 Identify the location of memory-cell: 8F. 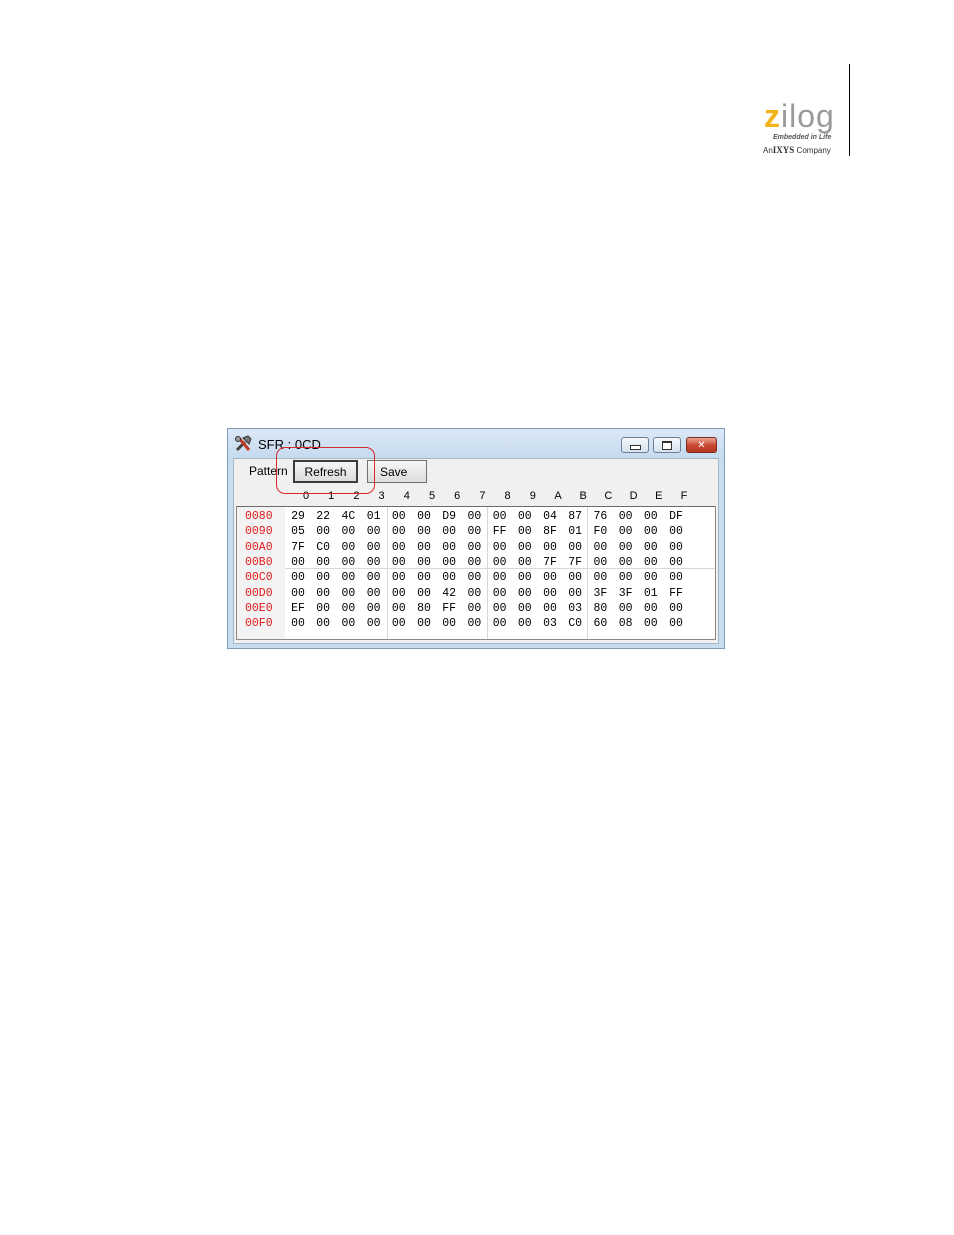
(550, 531).